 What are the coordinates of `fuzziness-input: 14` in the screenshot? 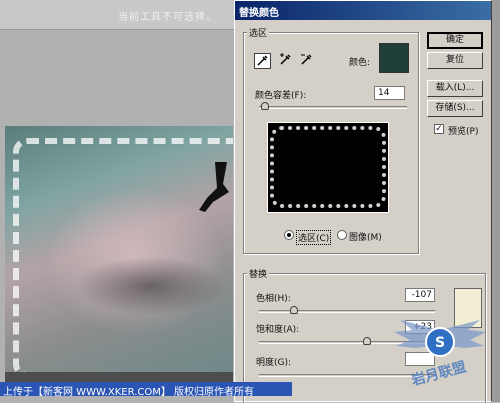 It's located at (389, 93).